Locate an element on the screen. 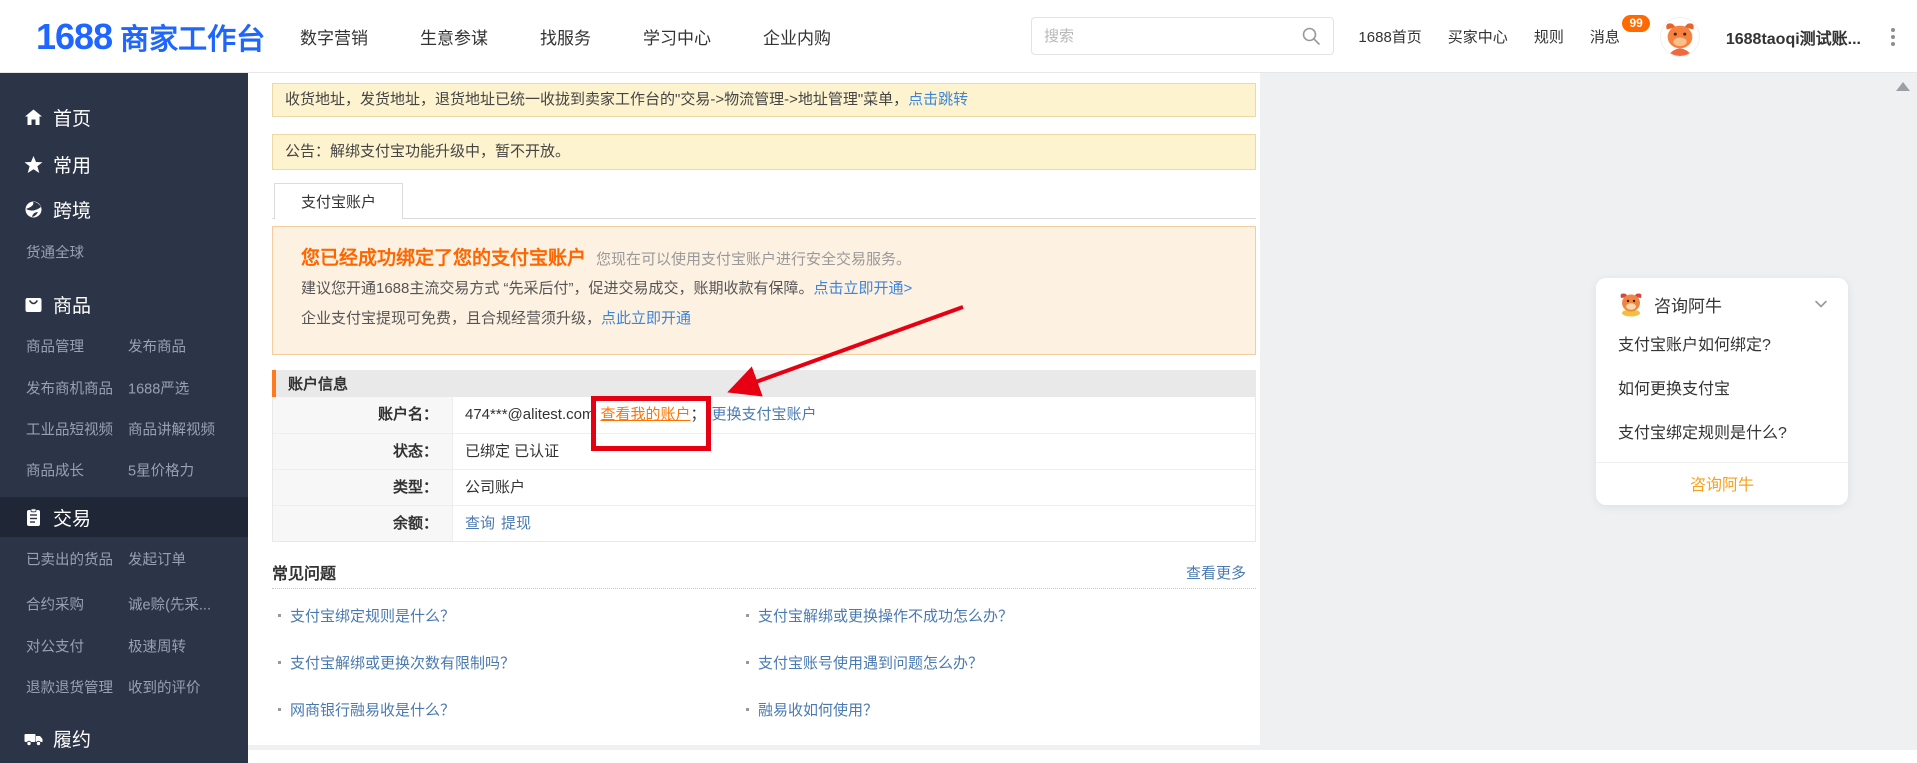 This screenshot has width=1917, height=763. tab-alipay-account: 支付宝账户 is located at coordinates (339, 201).